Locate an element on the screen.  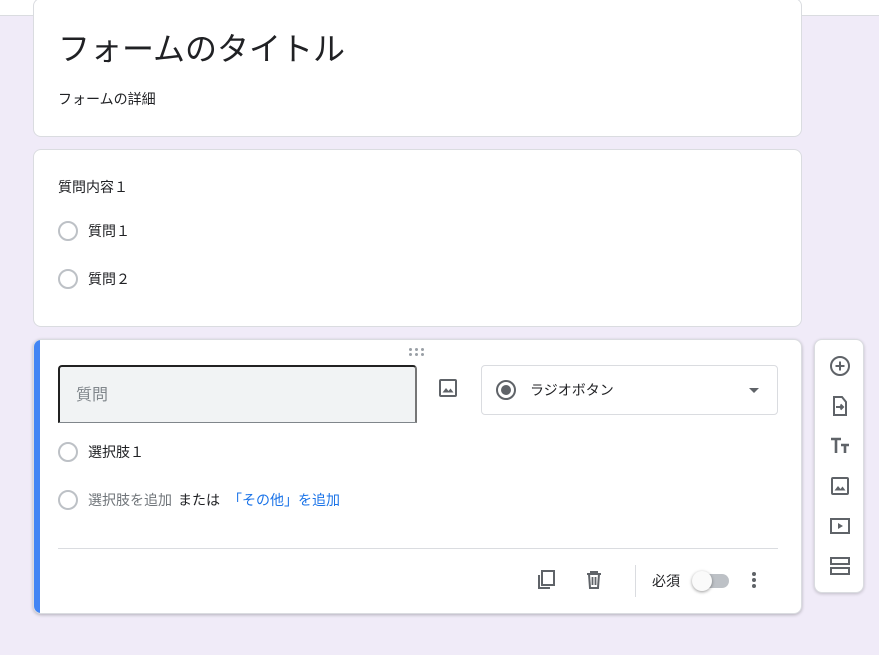
footer-divider is located at coordinates (418, 548).